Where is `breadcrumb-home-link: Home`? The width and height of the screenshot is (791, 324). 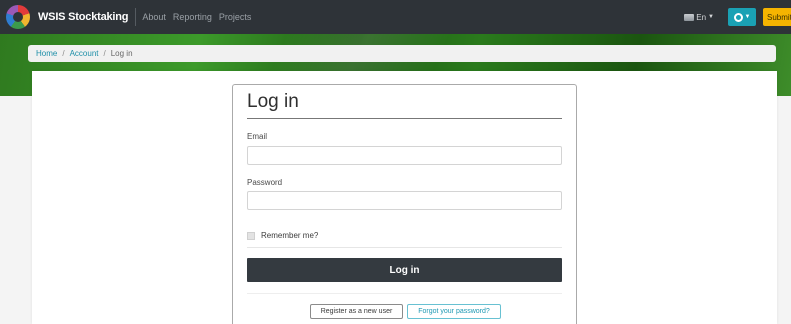 breadcrumb-home-link: Home is located at coordinates (46, 53).